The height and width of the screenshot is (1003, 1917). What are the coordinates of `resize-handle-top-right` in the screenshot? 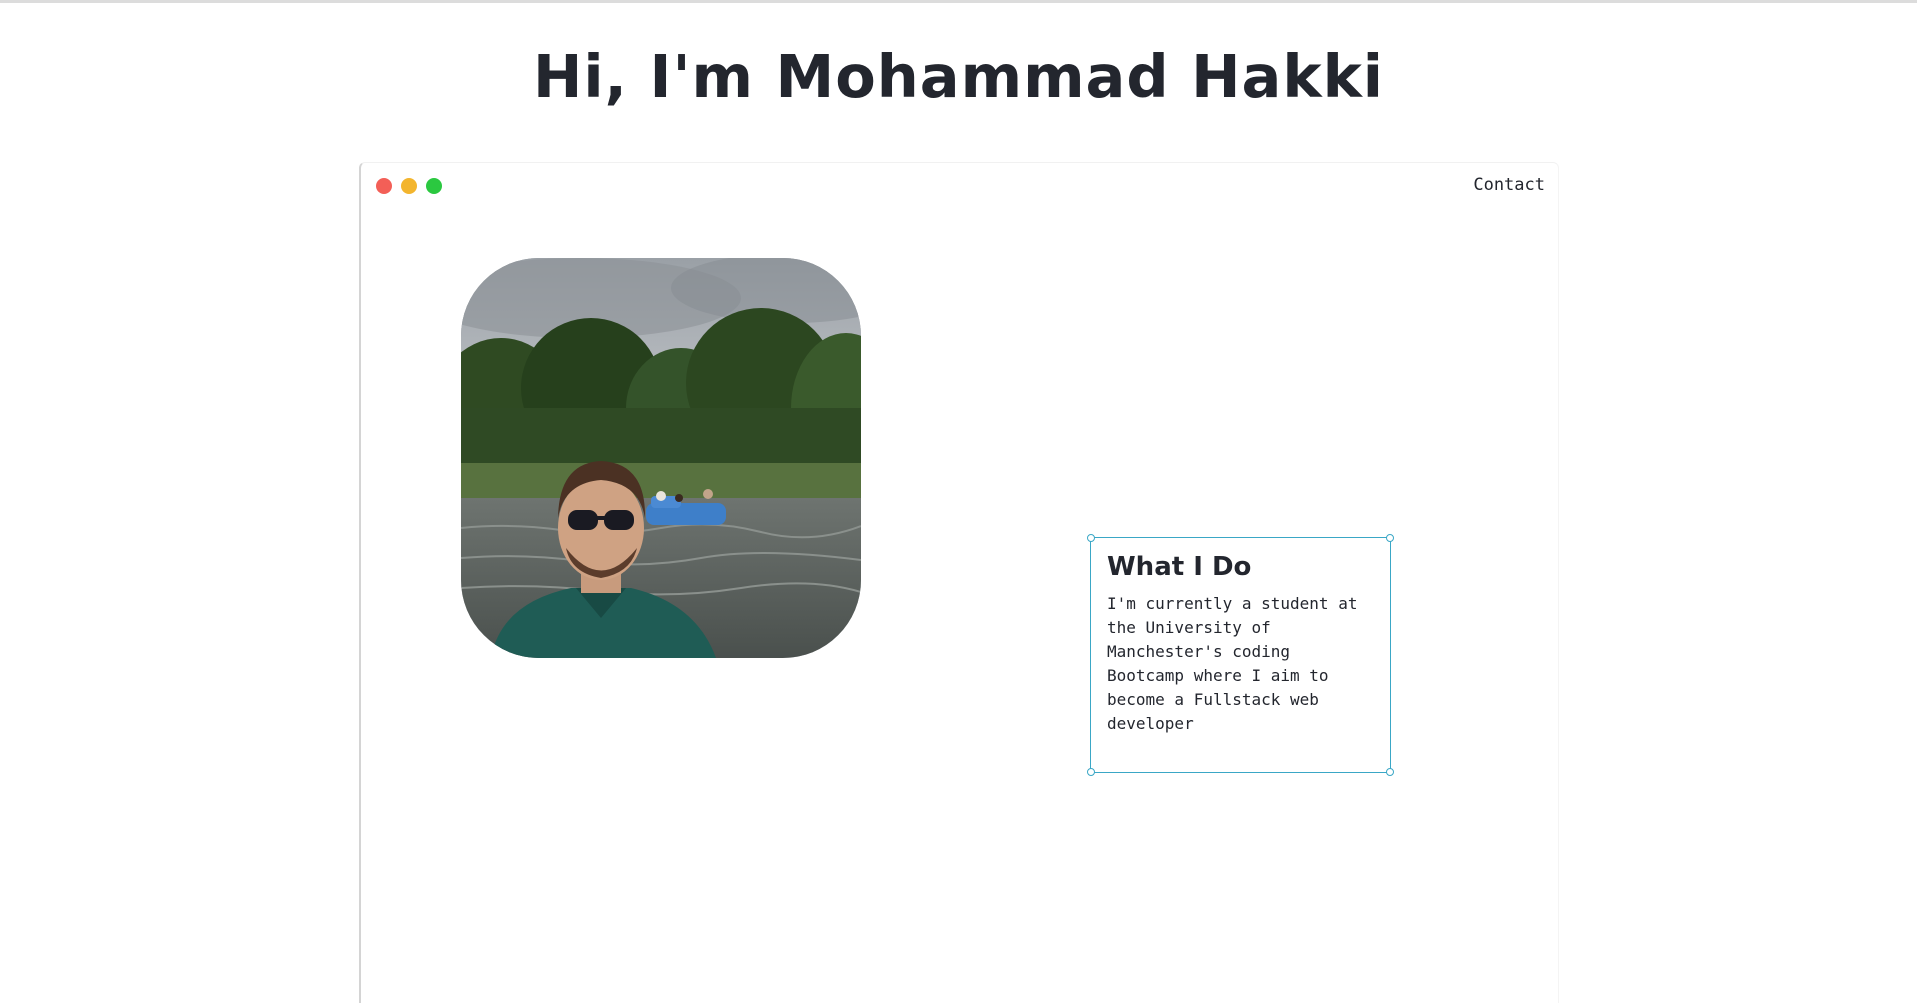 It's located at (1390, 538).